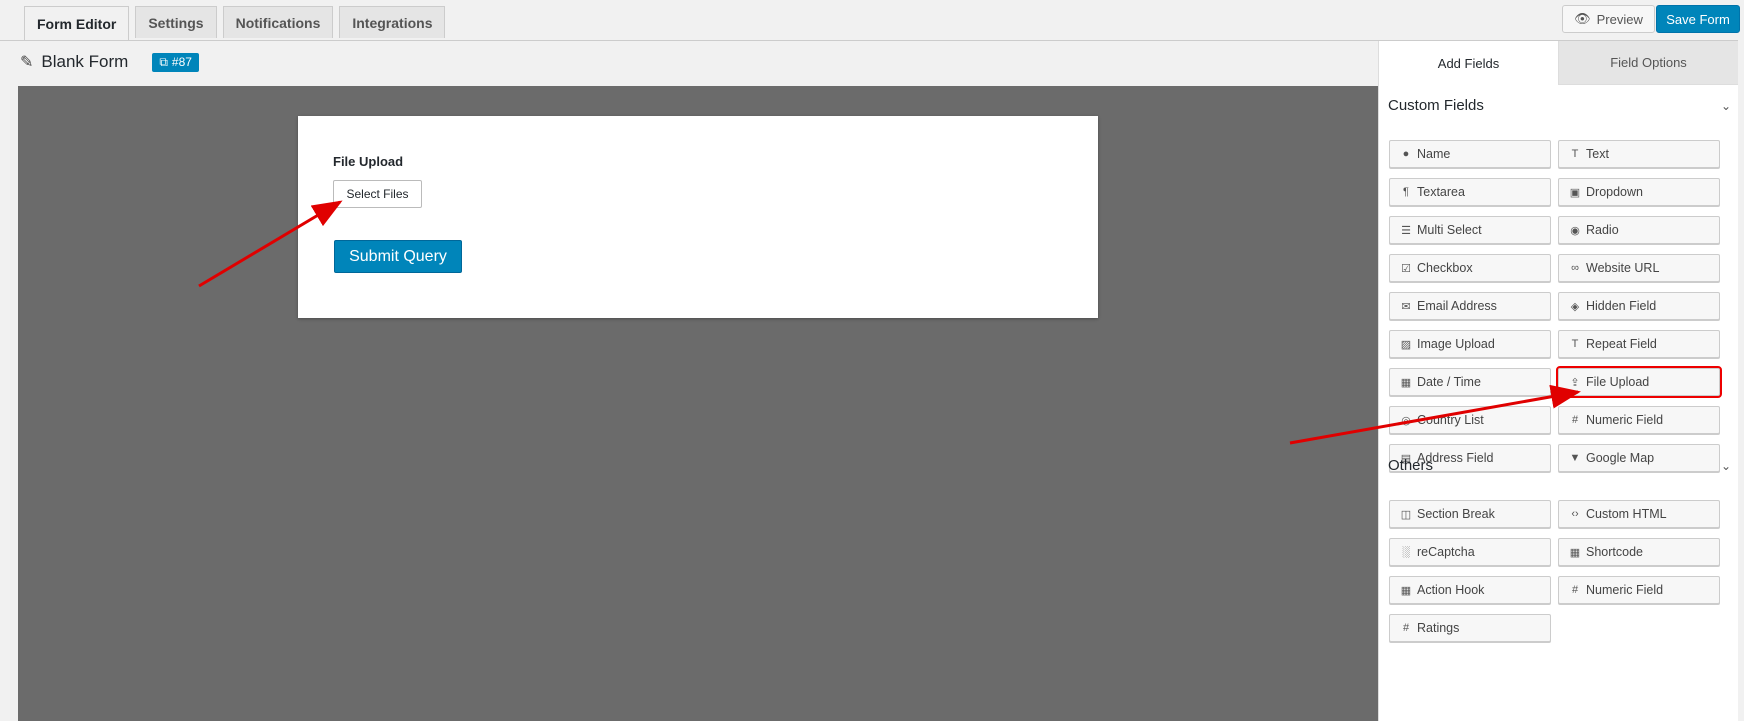 The image size is (1744, 721). I want to click on field-button-label: Text, so click(1597, 154).